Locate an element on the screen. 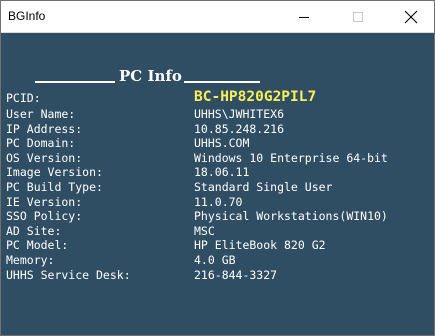 This screenshot has width=435, height=336. window-title: BGInfo is located at coordinates (27, 16).